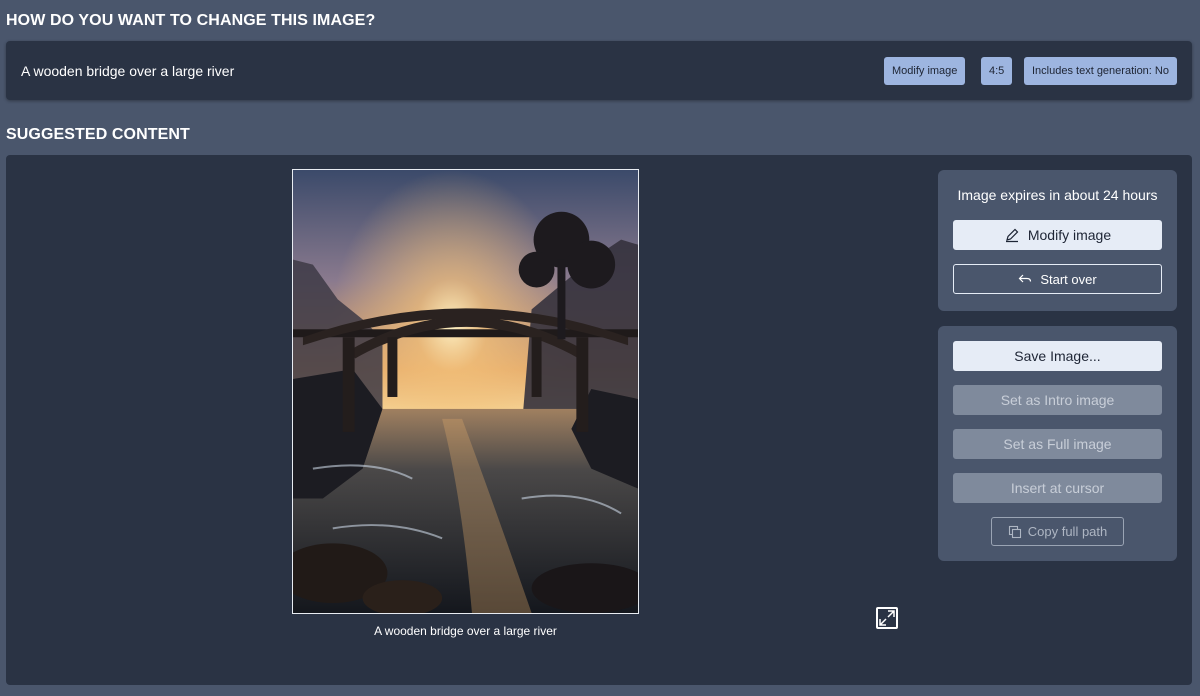  I want to click on copy-full-path-button: Copy full path, so click(1057, 531).